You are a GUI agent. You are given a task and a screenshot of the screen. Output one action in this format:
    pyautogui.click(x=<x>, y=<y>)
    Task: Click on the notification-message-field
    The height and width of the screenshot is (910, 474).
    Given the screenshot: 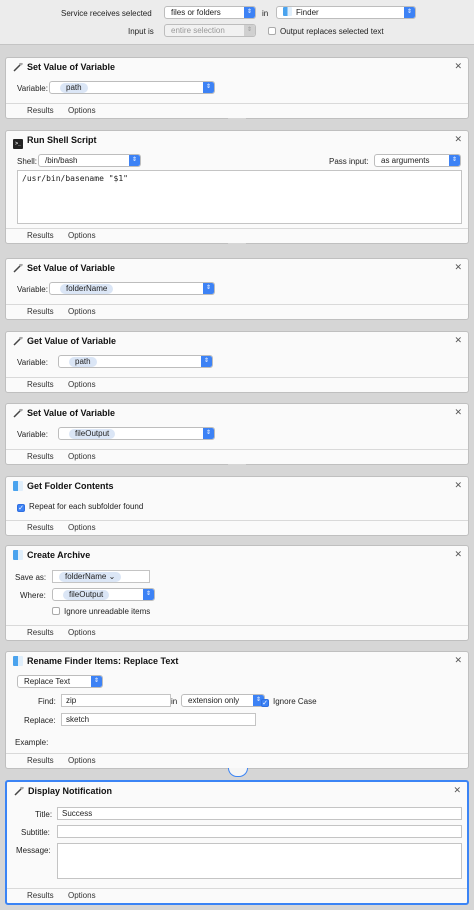 What is the action you would take?
    pyautogui.click(x=259, y=861)
    